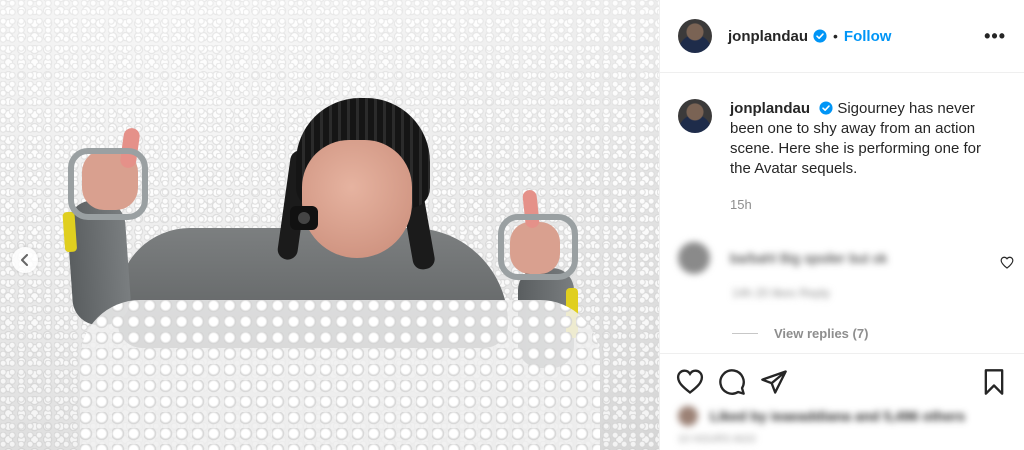 Image resolution: width=1024 pixels, height=450 pixels. Describe the element at coordinates (695, 116) in the screenshot. I see `caption-avatar` at that location.